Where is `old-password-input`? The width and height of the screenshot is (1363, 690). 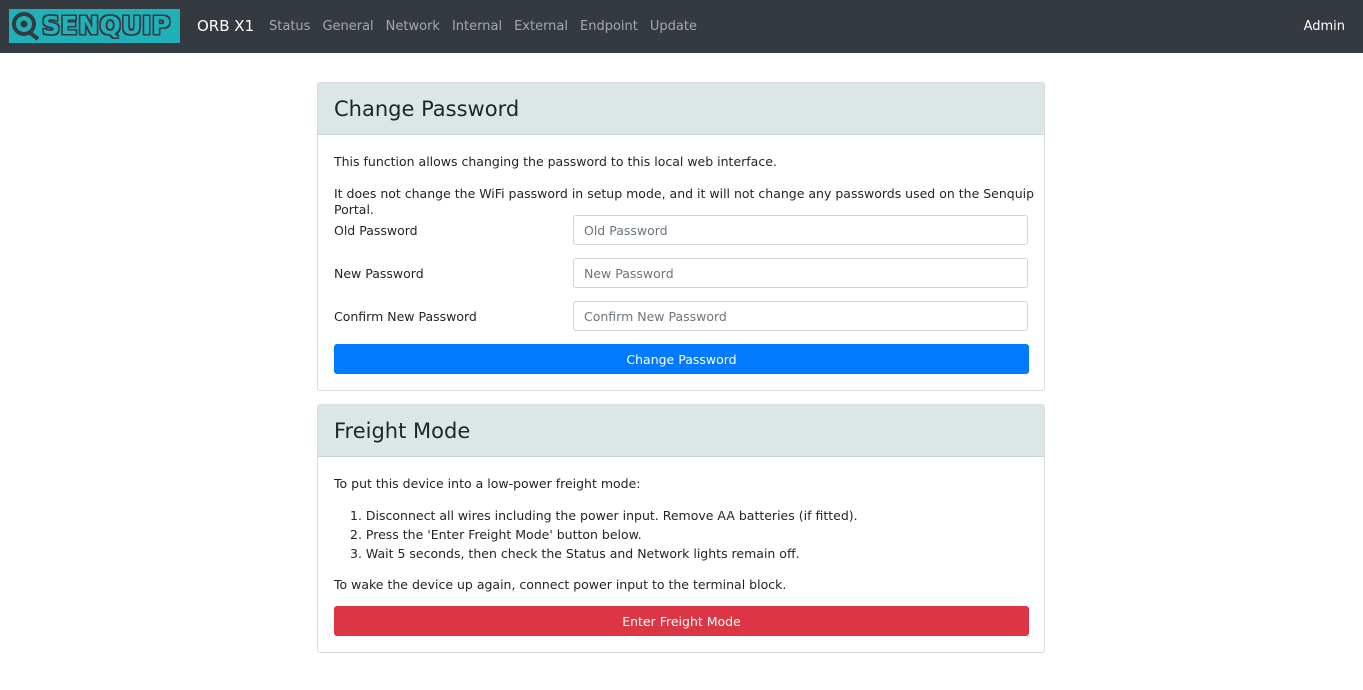 old-password-input is located at coordinates (800, 230).